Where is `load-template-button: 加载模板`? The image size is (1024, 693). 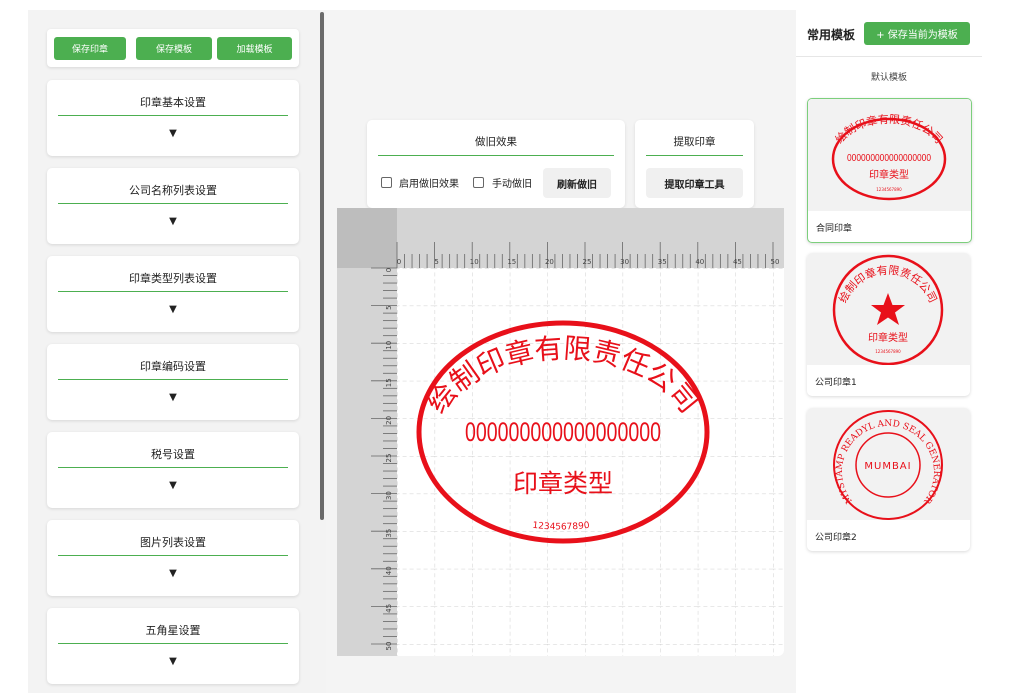 load-template-button: 加载模板 is located at coordinates (254, 48).